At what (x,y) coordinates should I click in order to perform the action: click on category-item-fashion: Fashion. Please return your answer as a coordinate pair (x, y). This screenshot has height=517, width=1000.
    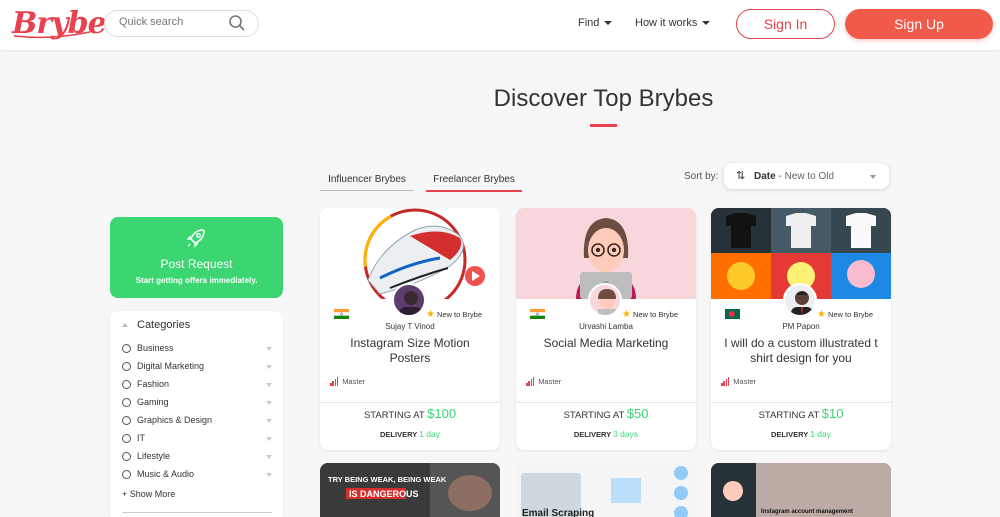
    Looking at the image, I should click on (198, 386).